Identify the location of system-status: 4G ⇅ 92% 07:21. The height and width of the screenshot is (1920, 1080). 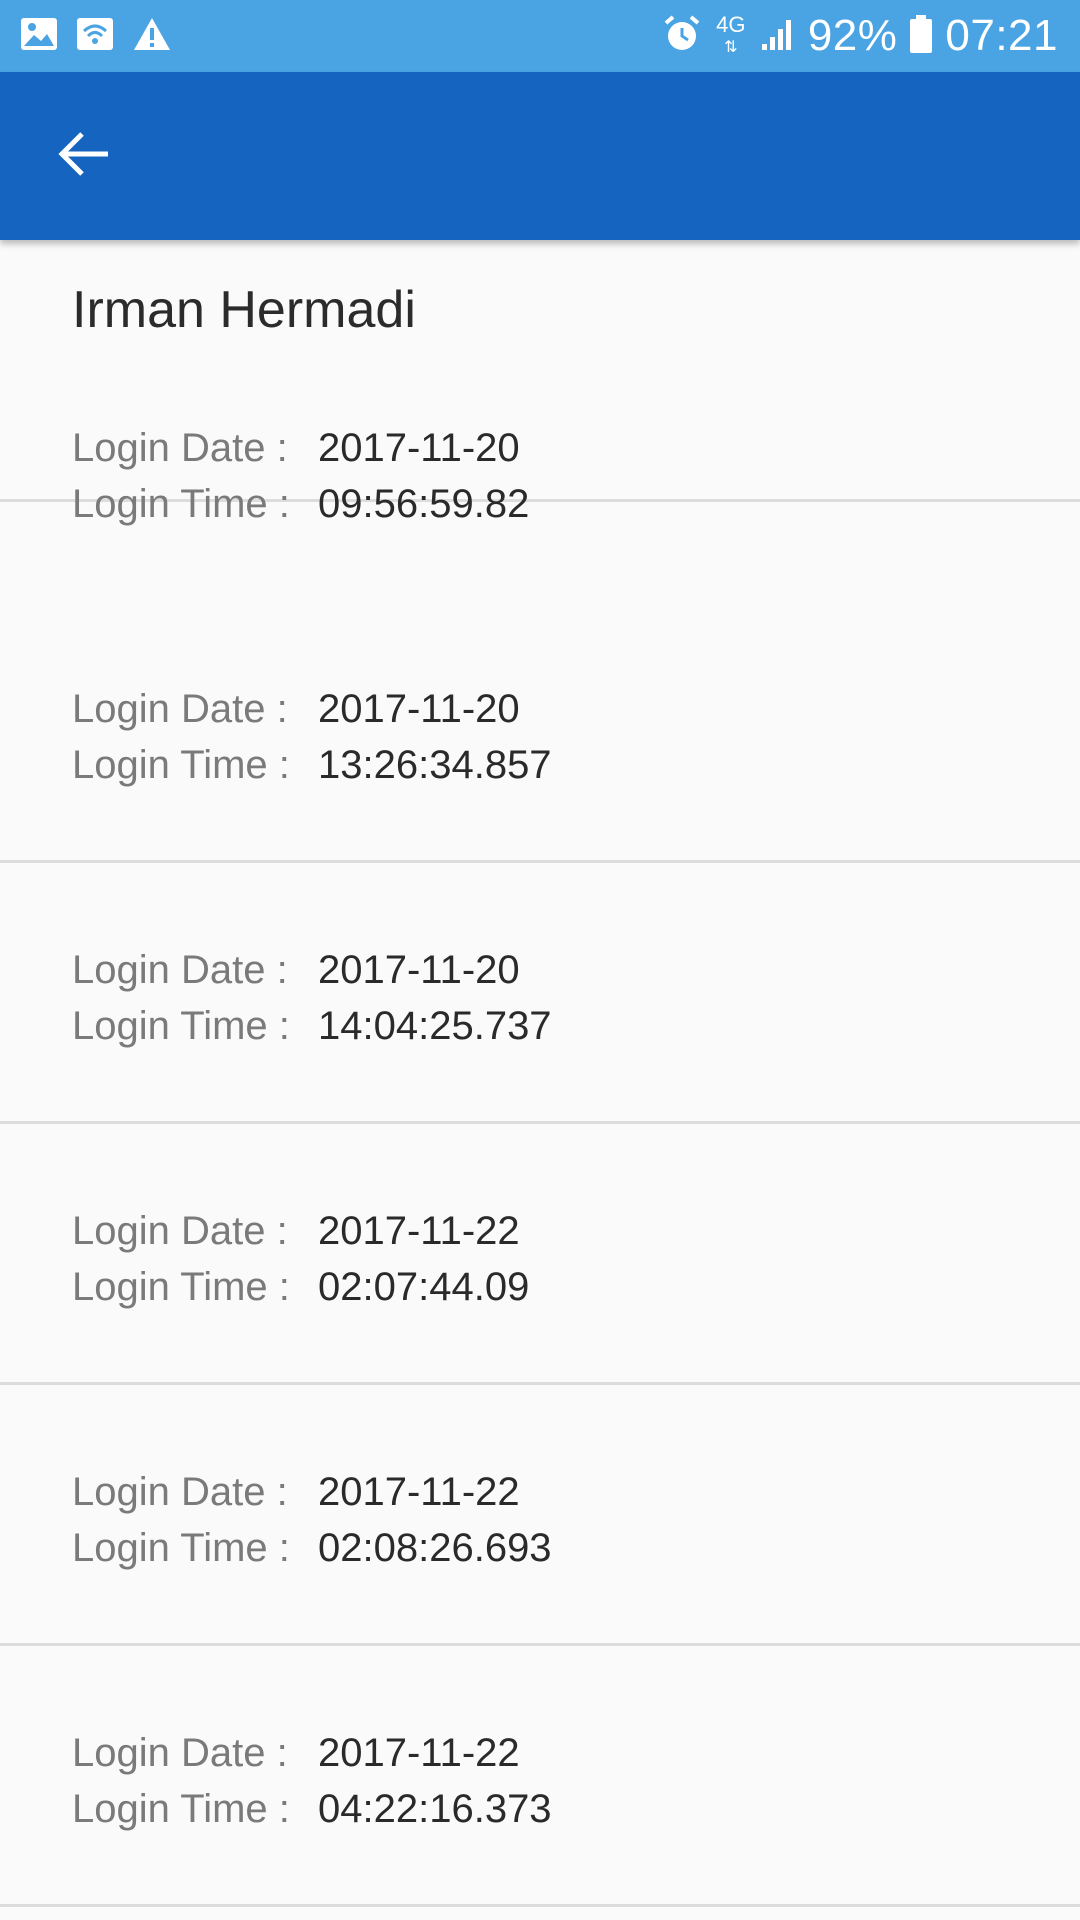
(860, 36).